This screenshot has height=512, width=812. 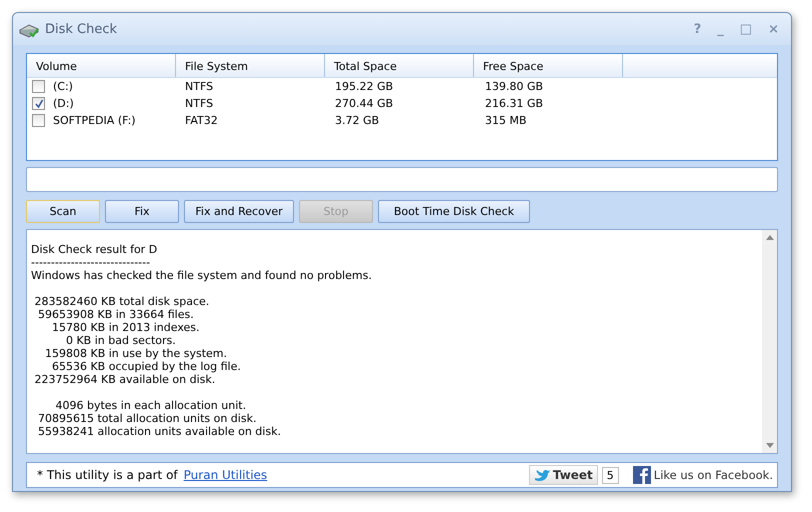 What do you see at coordinates (454, 211) in the screenshot?
I see `action-button: Boot Time Disk Check` at bounding box center [454, 211].